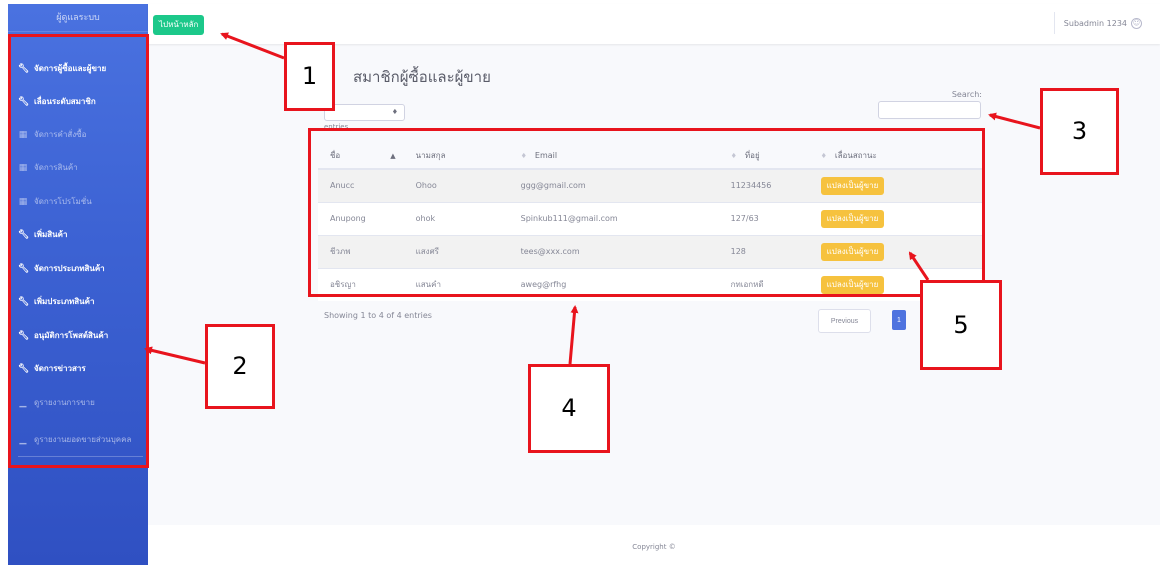  I want to click on annotation-label-3: 3, so click(1079, 131).